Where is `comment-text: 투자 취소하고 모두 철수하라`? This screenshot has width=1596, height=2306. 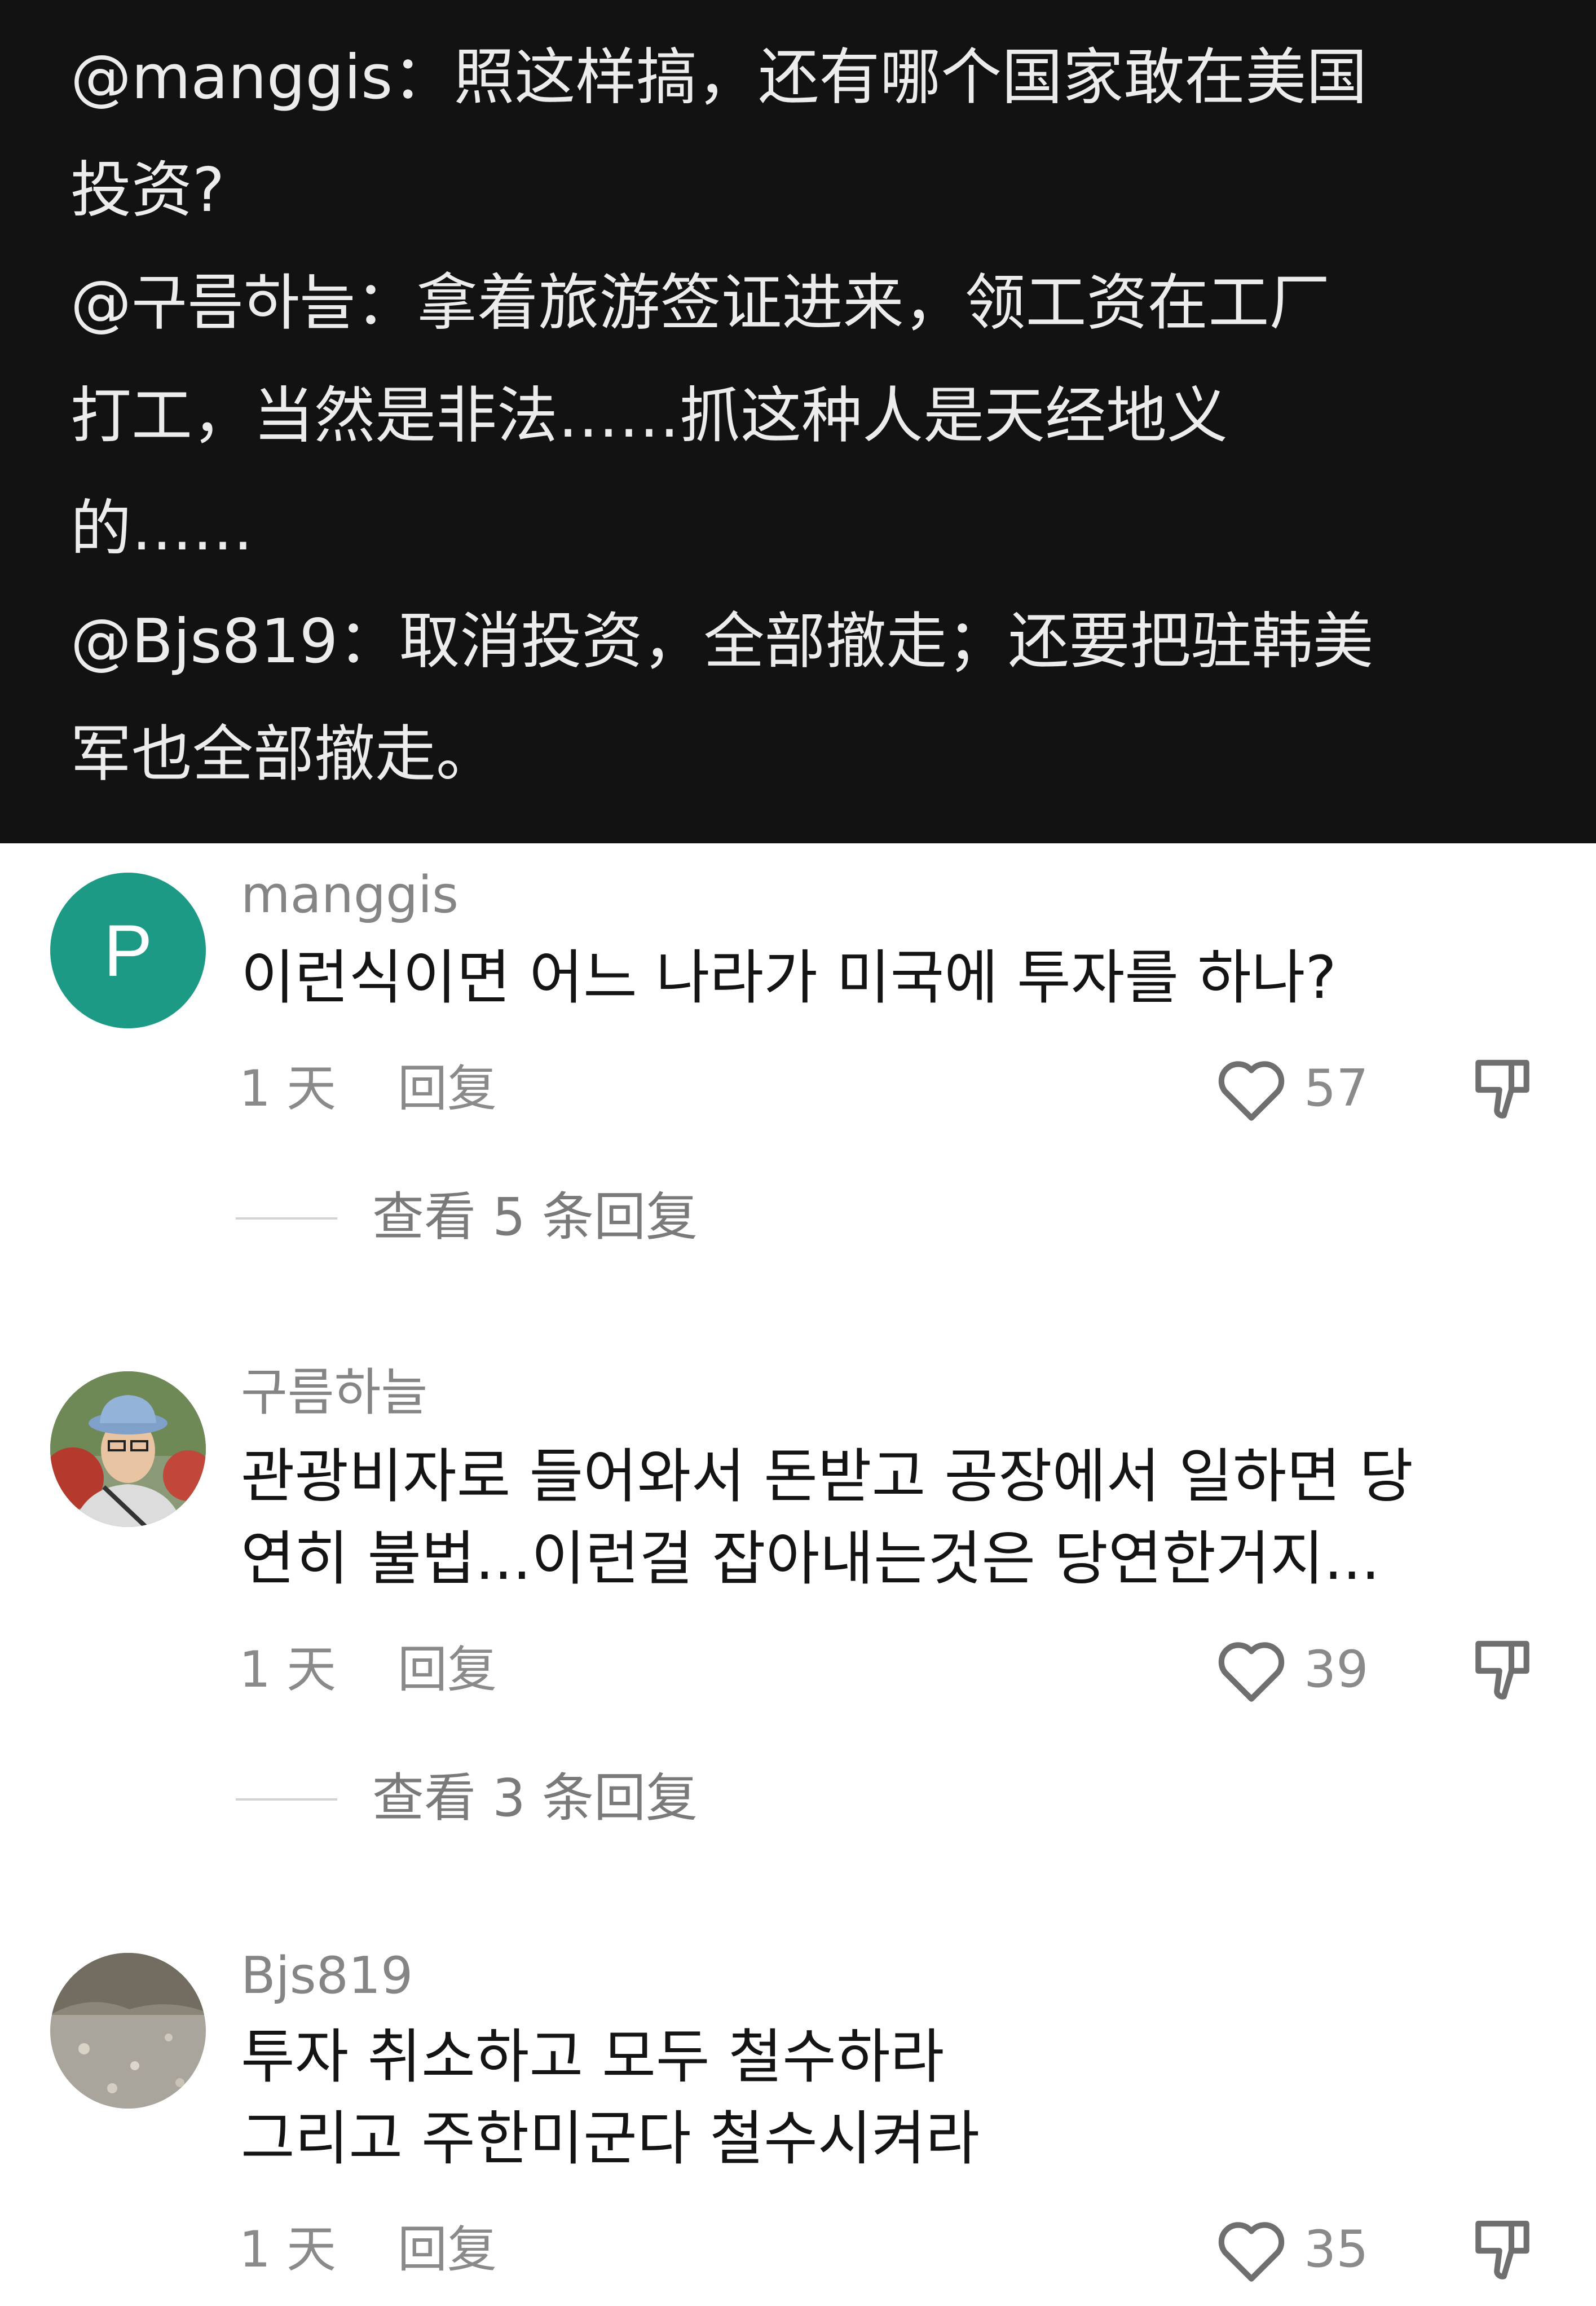
comment-text: 투자 취소하고 모두 철수하라 is located at coordinates (593, 2056).